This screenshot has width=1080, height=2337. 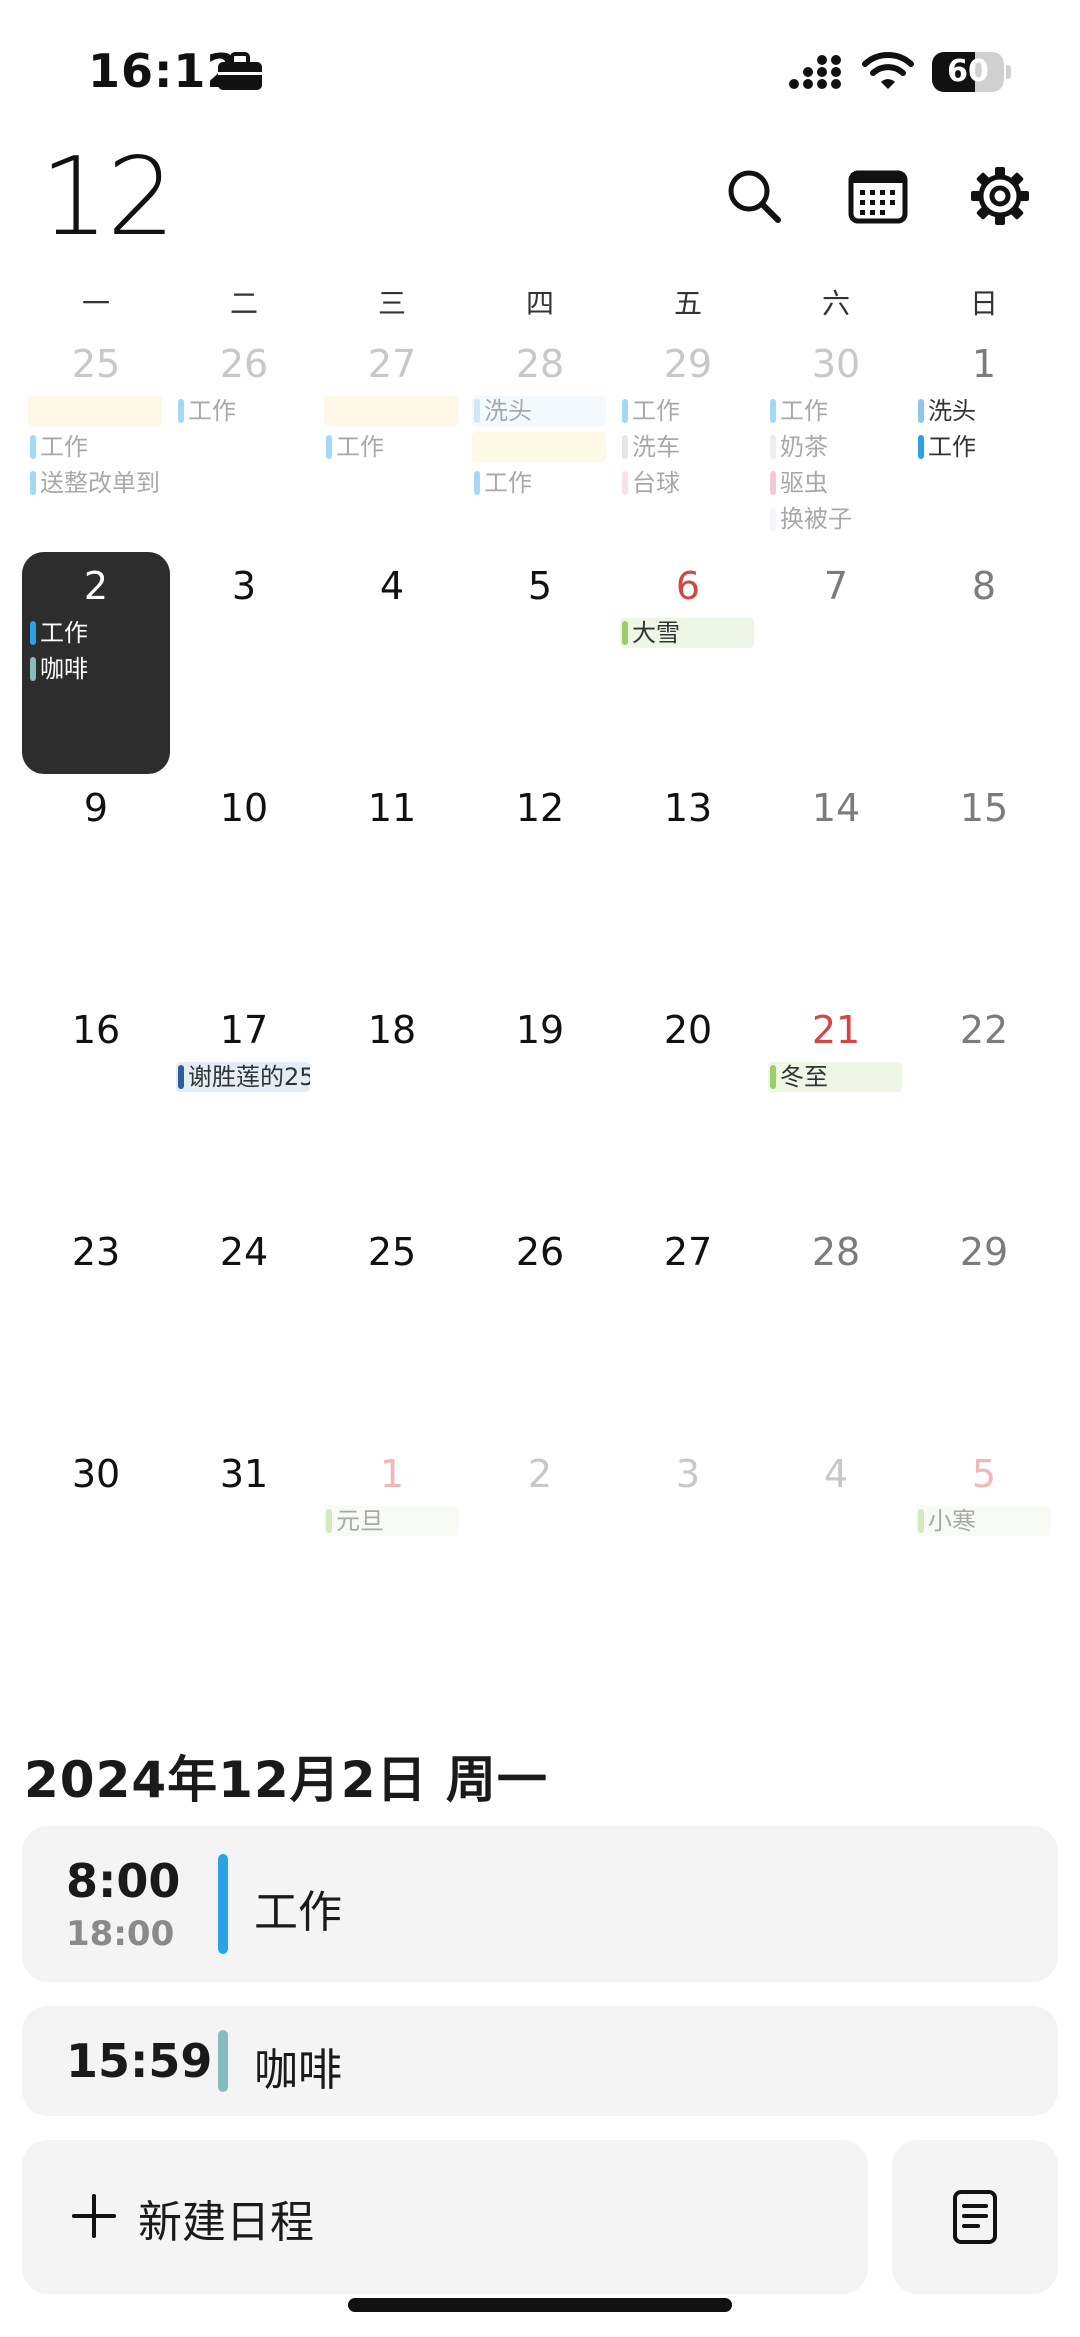 What do you see at coordinates (392, 885) in the screenshot?
I see `day-cell: 11` at bounding box center [392, 885].